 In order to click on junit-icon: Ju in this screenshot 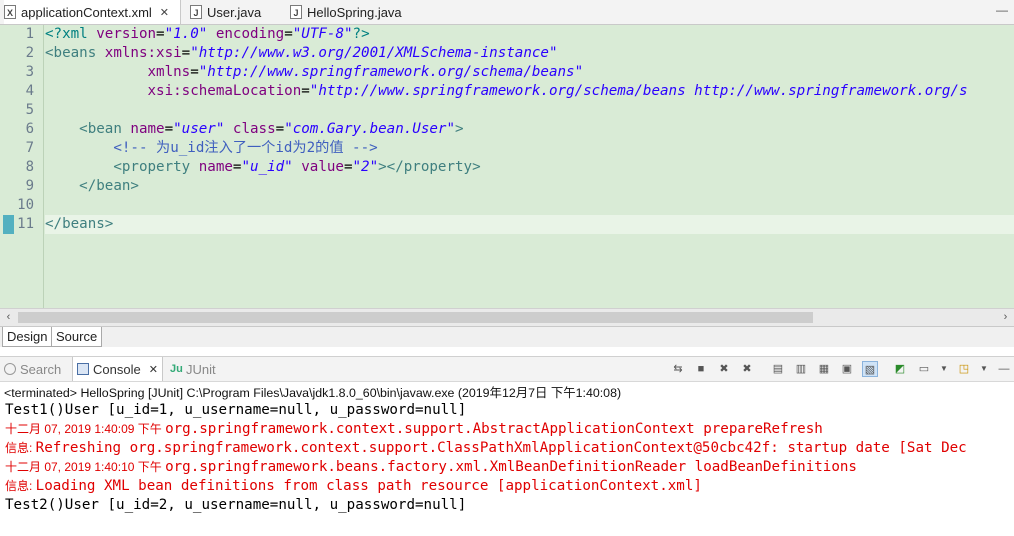, I will do `click(176, 369)`.